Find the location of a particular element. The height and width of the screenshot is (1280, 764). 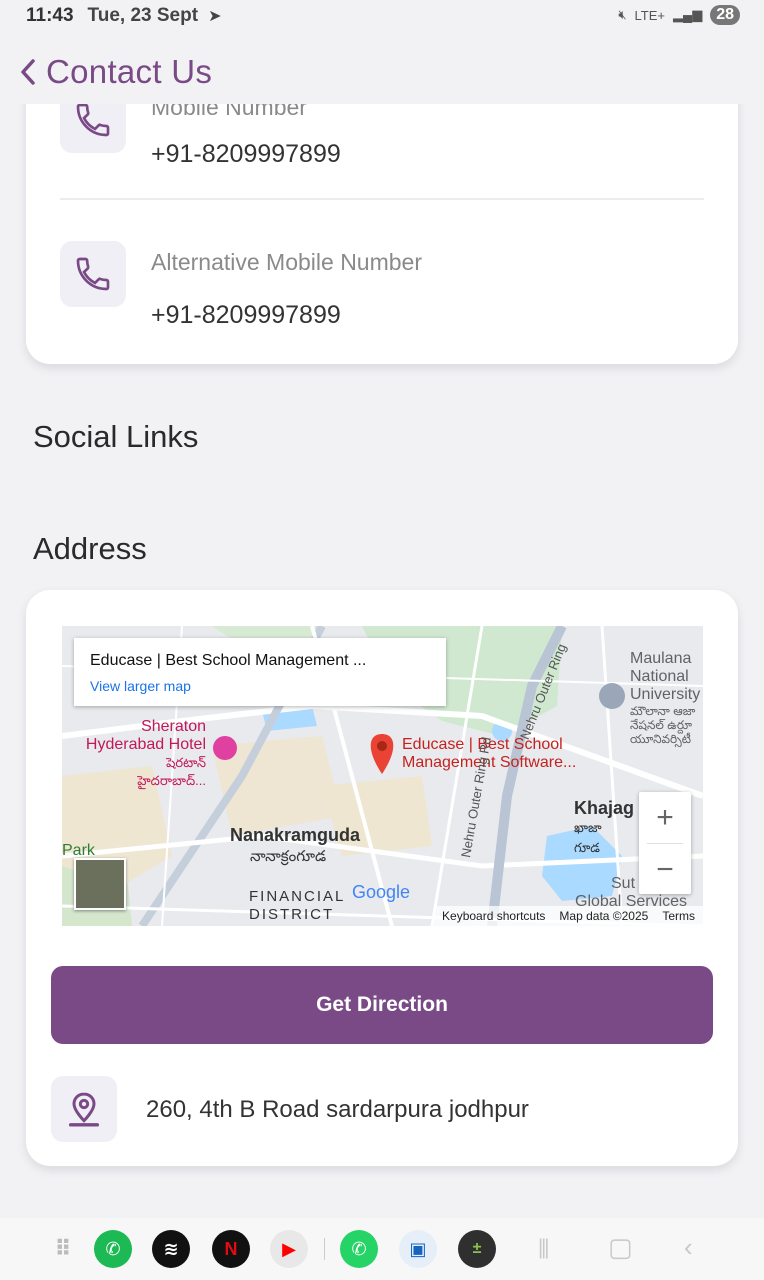

map-footer: Keyboard shortcuts Map data ©2025 Terms is located at coordinates (568, 916).